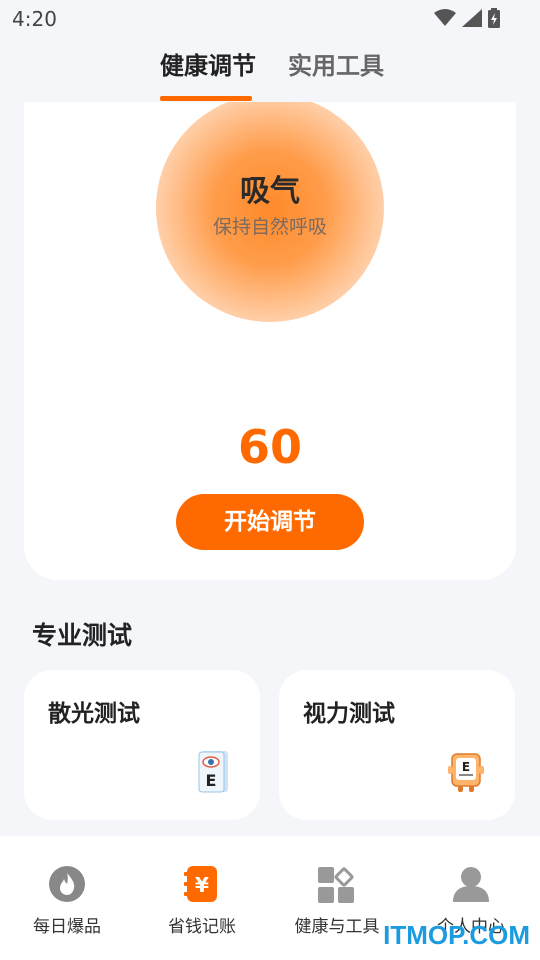 The image size is (540, 960). I want to click on start-adjust-button: 开始调节, so click(270, 522).